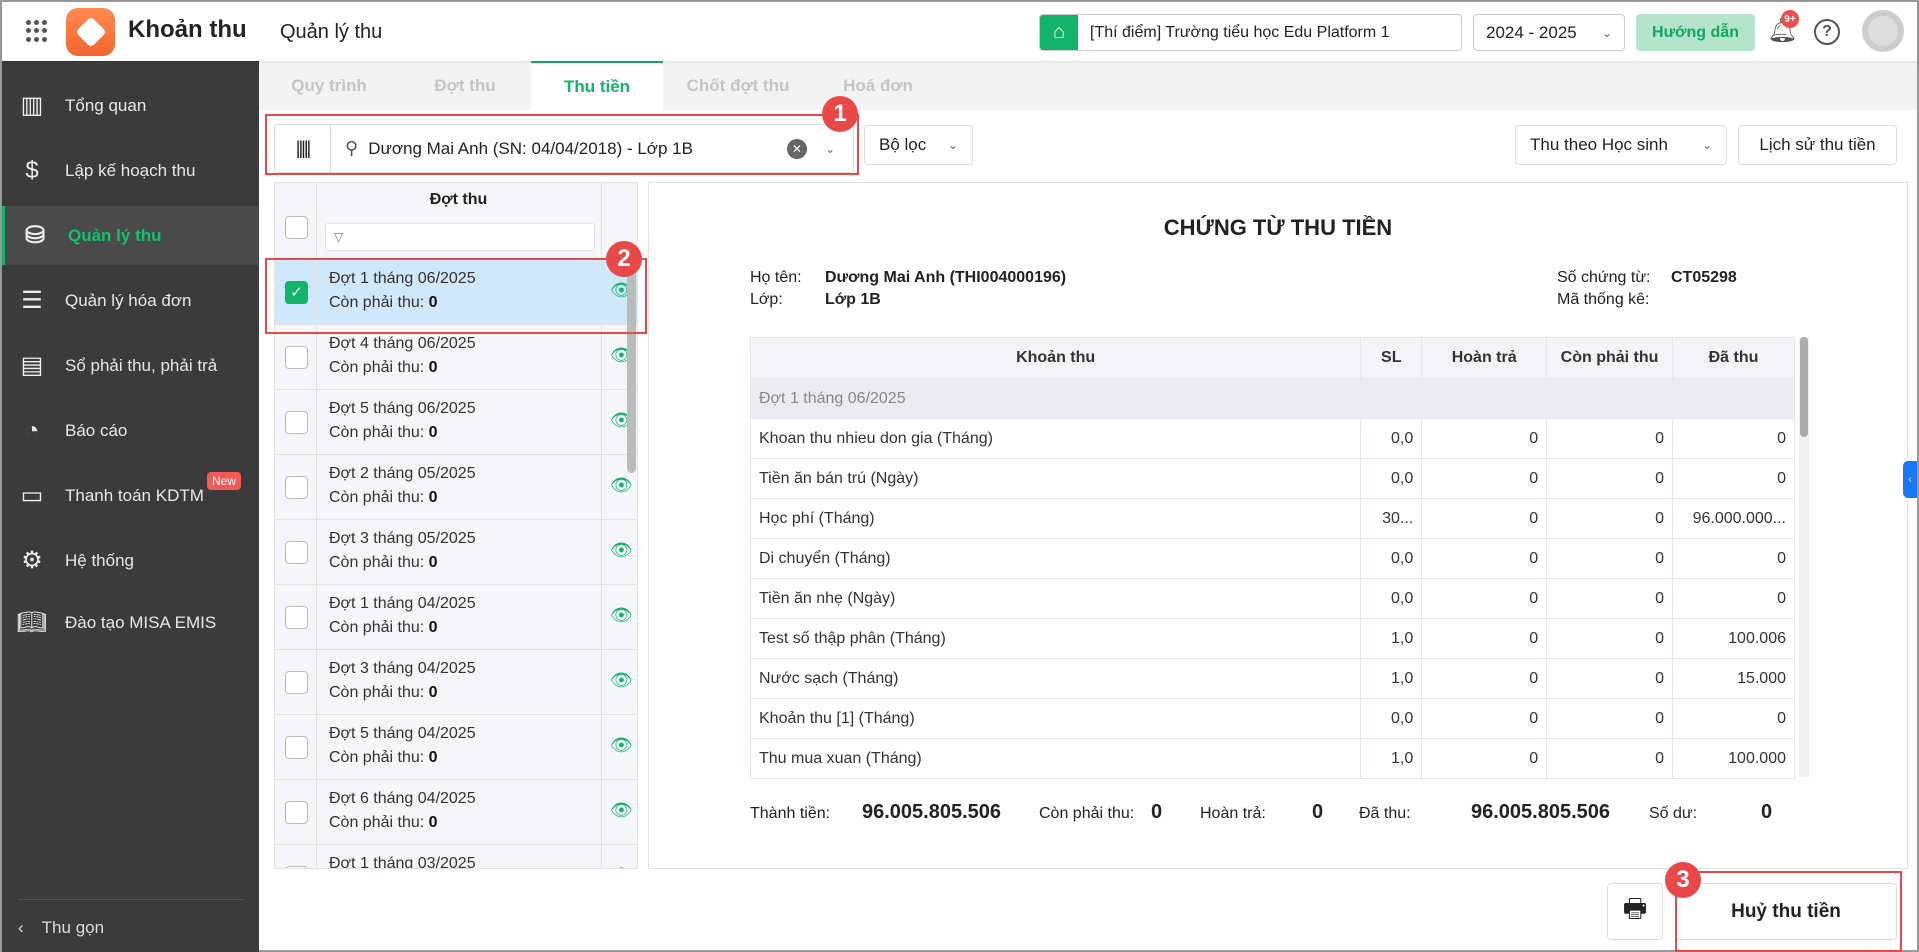  Describe the element at coordinates (1059, 32) in the screenshot. I see `home-icon: ⌂` at that location.